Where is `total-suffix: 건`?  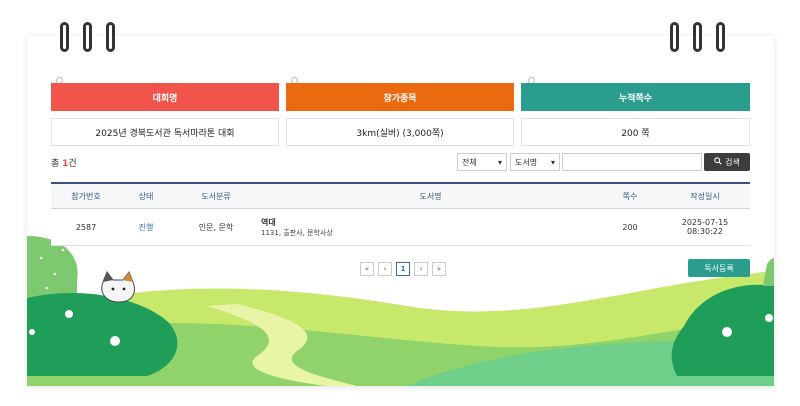 total-suffix: 건 is located at coordinates (72, 164).